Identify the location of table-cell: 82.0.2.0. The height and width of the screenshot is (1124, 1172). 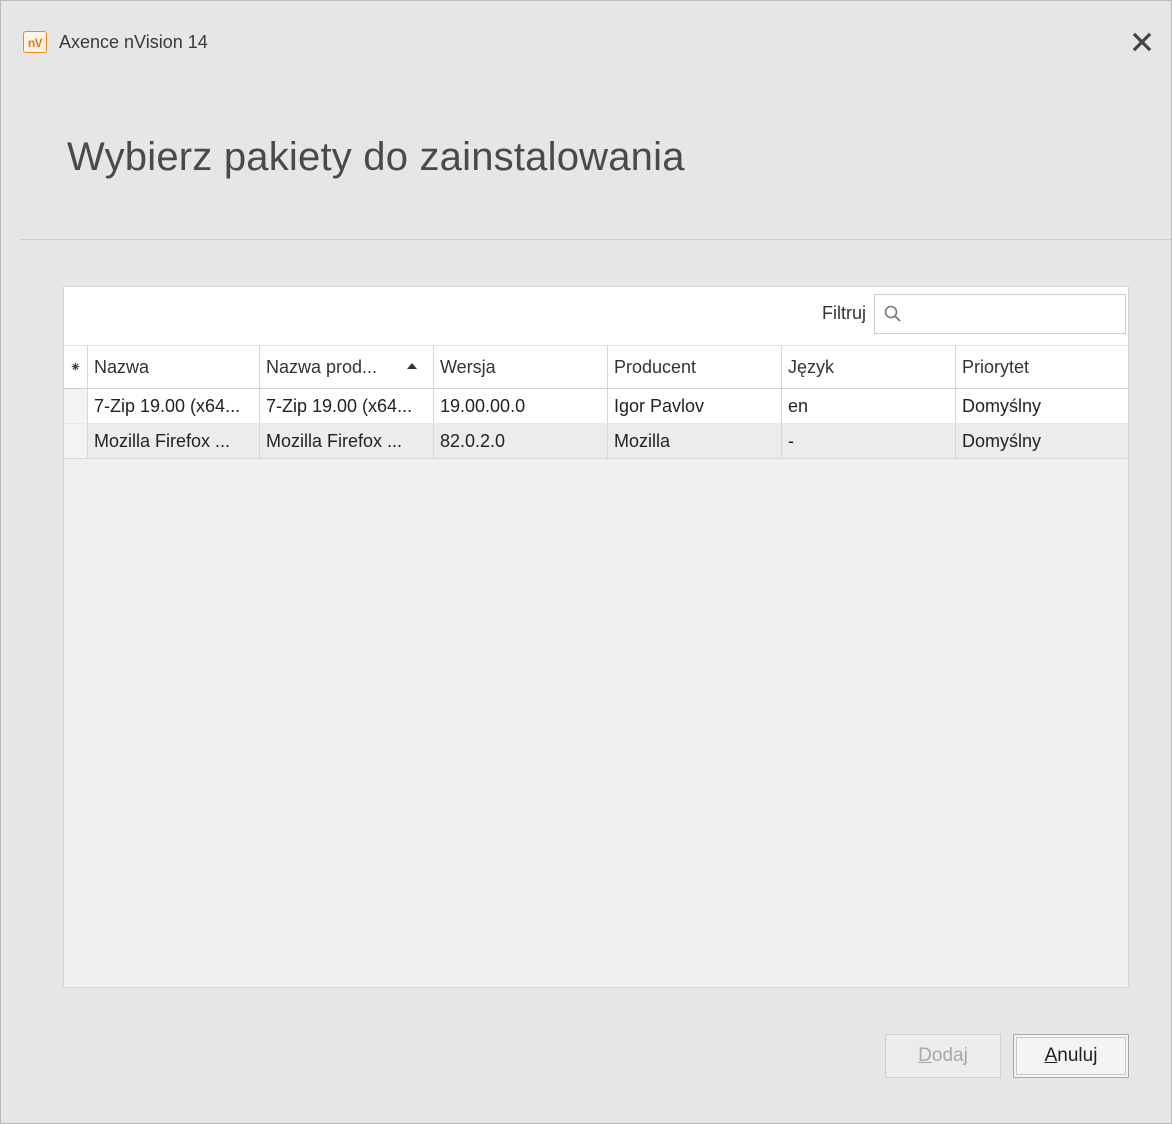
(521, 441).